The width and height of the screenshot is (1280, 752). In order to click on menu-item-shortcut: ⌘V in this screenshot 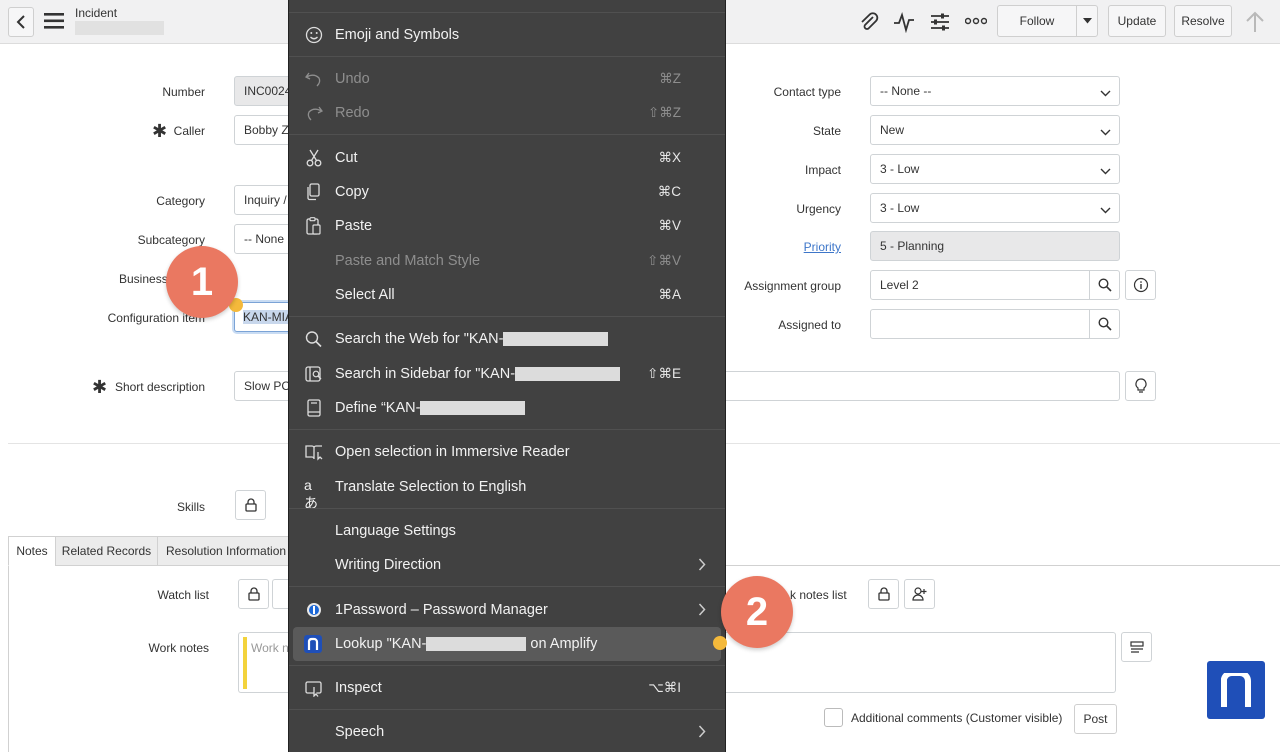, I will do `click(669, 225)`.